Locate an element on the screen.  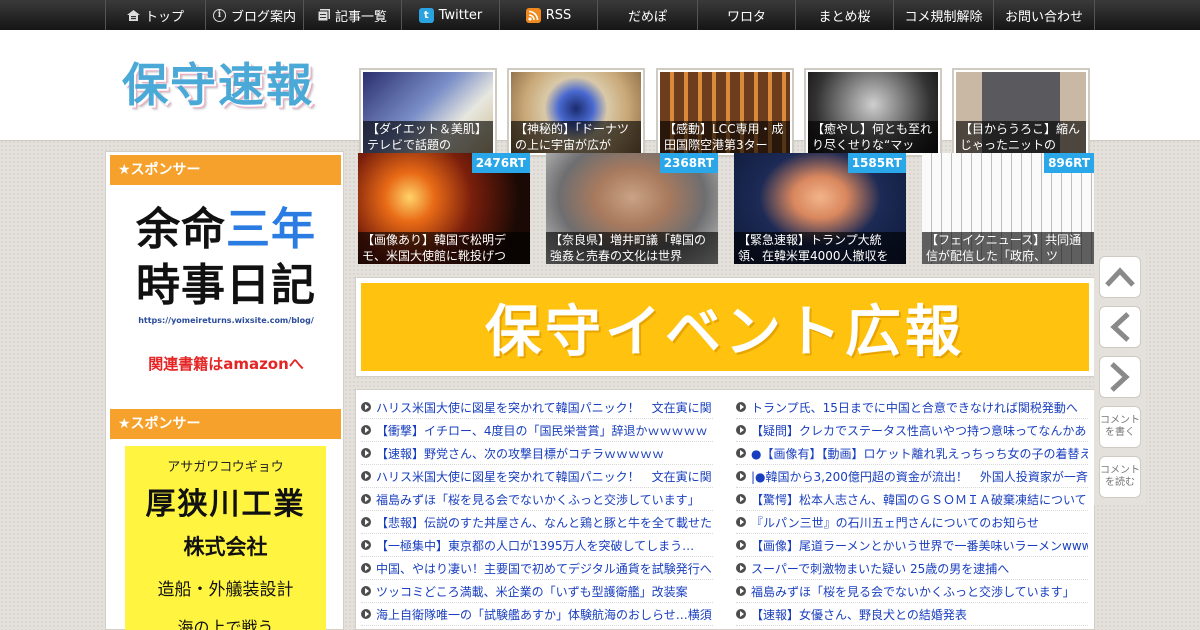
thumb-caption: 【神秘的】「ドーナツの上に宇宙が広が is located at coordinates (576, 137).